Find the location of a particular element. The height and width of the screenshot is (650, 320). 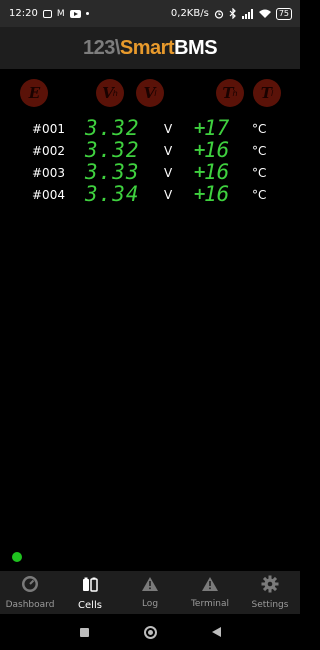

cell-id: #003 is located at coordinates (48, 173).